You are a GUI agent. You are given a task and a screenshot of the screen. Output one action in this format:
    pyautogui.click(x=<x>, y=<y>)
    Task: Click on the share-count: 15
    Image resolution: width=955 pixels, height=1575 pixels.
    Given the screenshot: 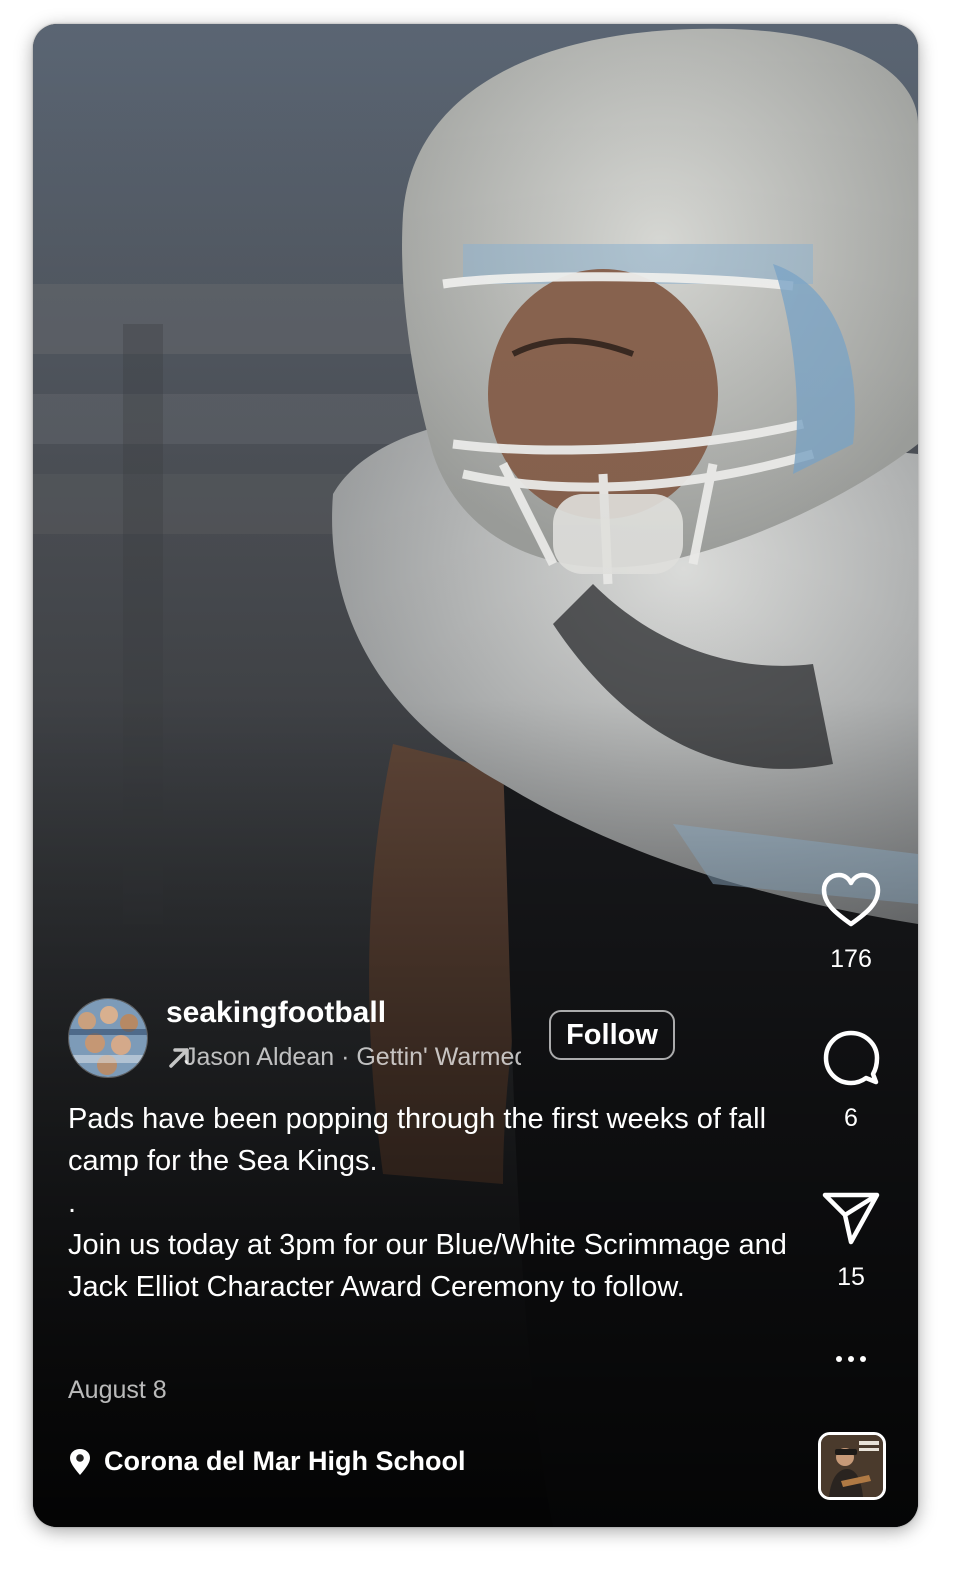 What is the action you would take?
    pyautogui.click(x=851, y=1277)
    